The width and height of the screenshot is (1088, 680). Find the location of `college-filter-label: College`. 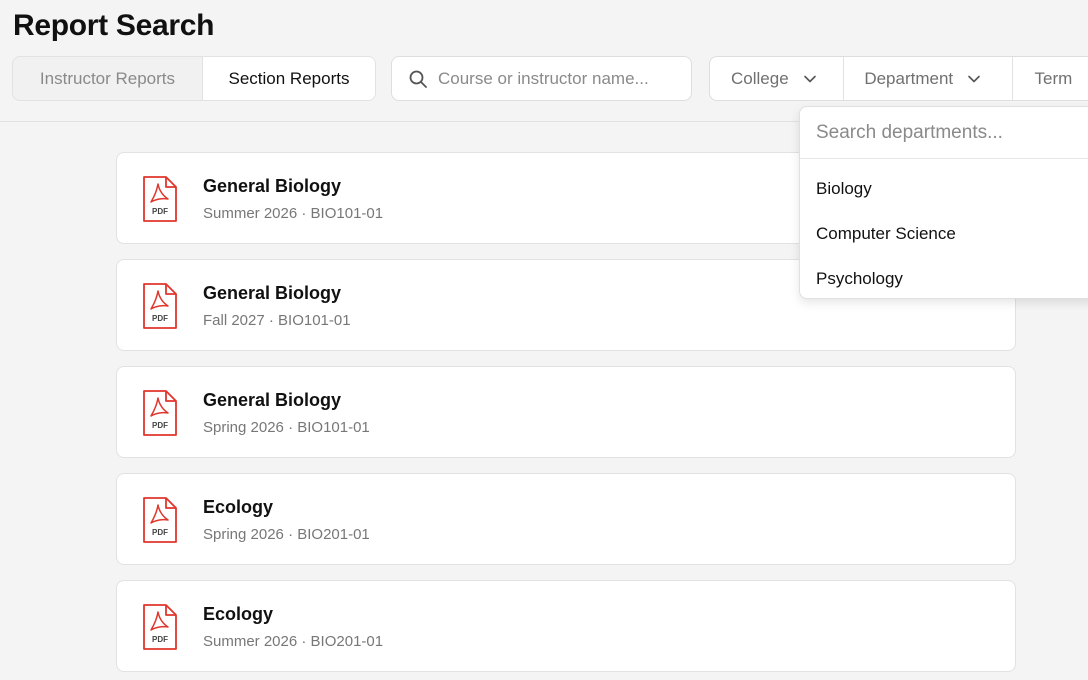

college-filter-label: College is located at coordinates (760, 78).